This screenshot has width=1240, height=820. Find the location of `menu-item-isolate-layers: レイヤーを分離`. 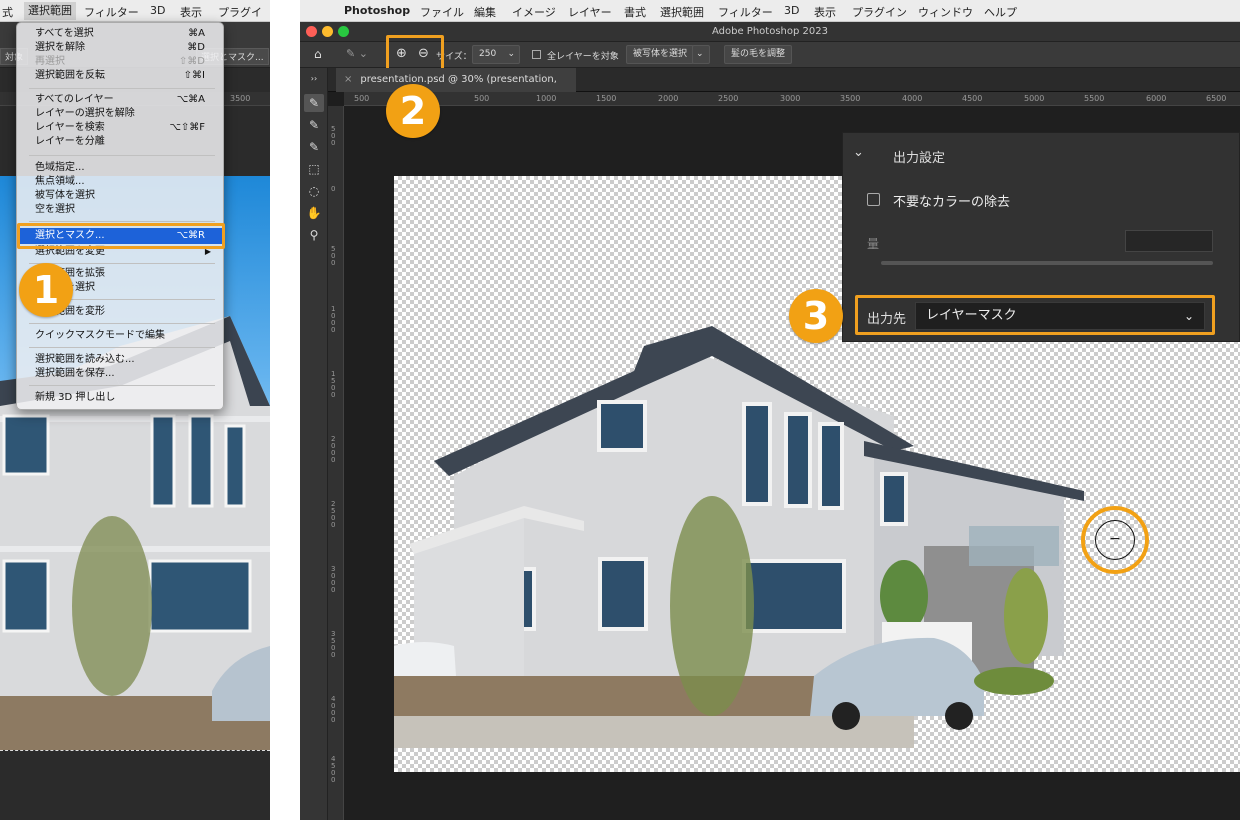

menu-item-isolate-layers: レイヤーを分離 is located at coordinates (120, 142).